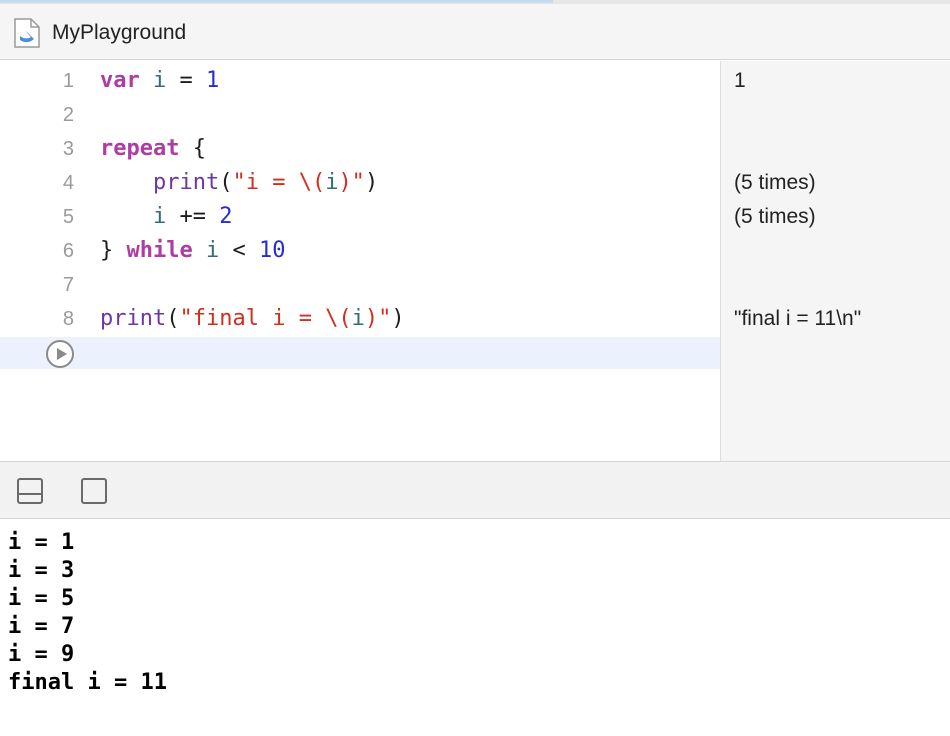 The height and width of the screenshot is (736, 950). I want to click on console-line: final i = 11, so click(87, 682).